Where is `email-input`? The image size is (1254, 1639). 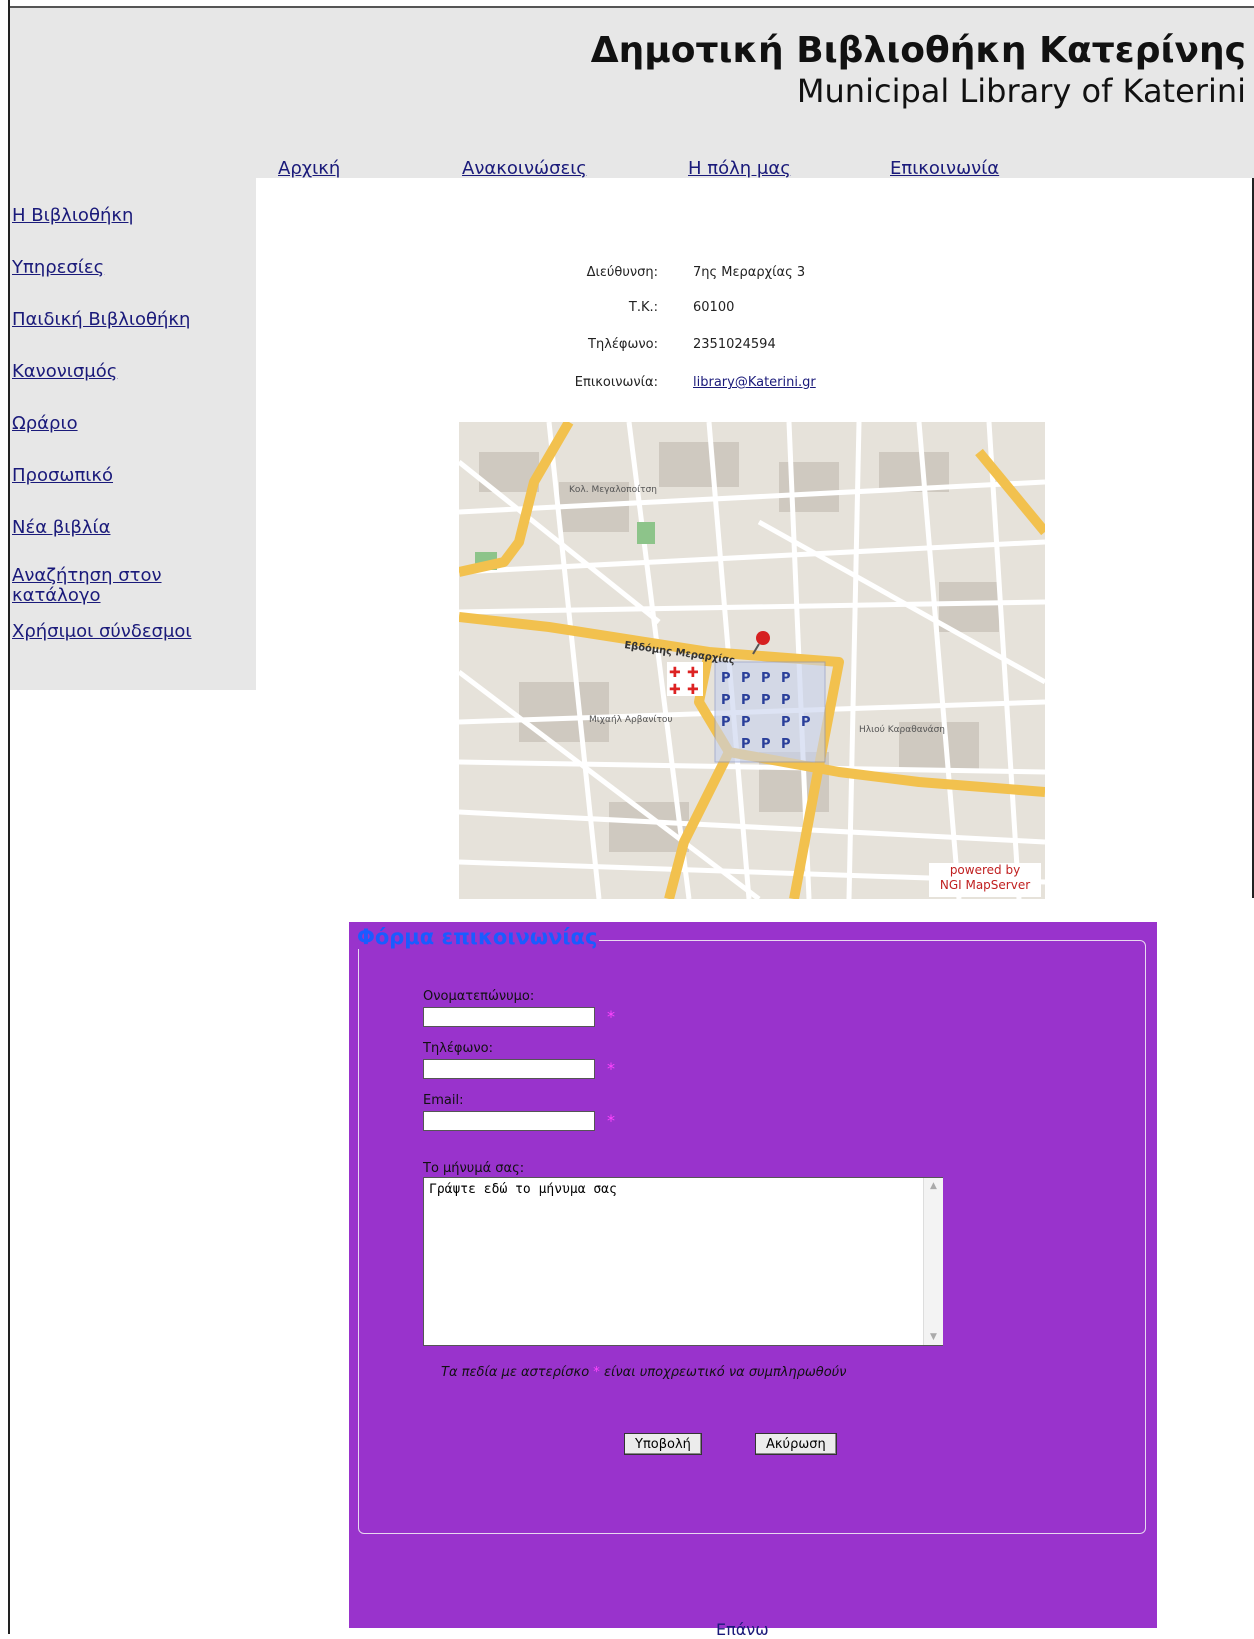
email-input is located at coordinates (509, 1121).